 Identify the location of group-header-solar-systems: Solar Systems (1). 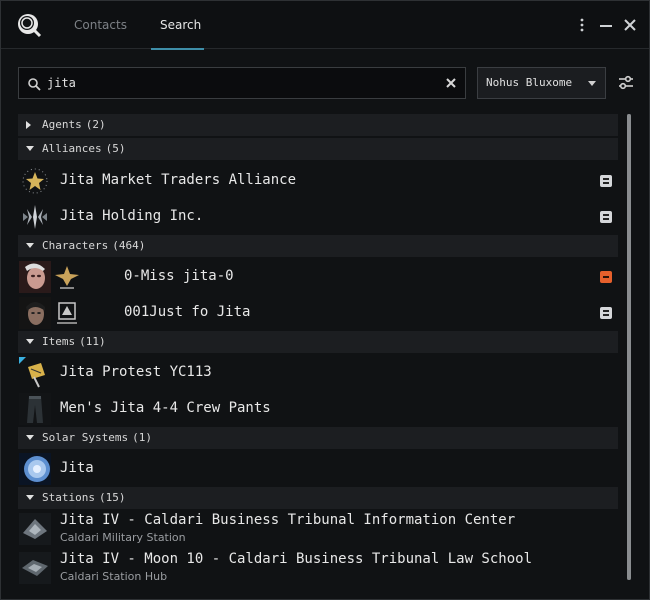
(318, 438).